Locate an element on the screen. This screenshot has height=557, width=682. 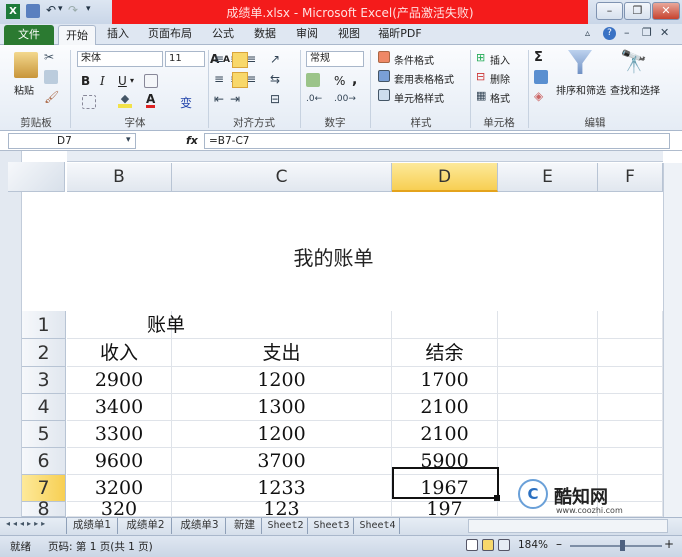
cell-F3 is located at coordinates (630, 380).